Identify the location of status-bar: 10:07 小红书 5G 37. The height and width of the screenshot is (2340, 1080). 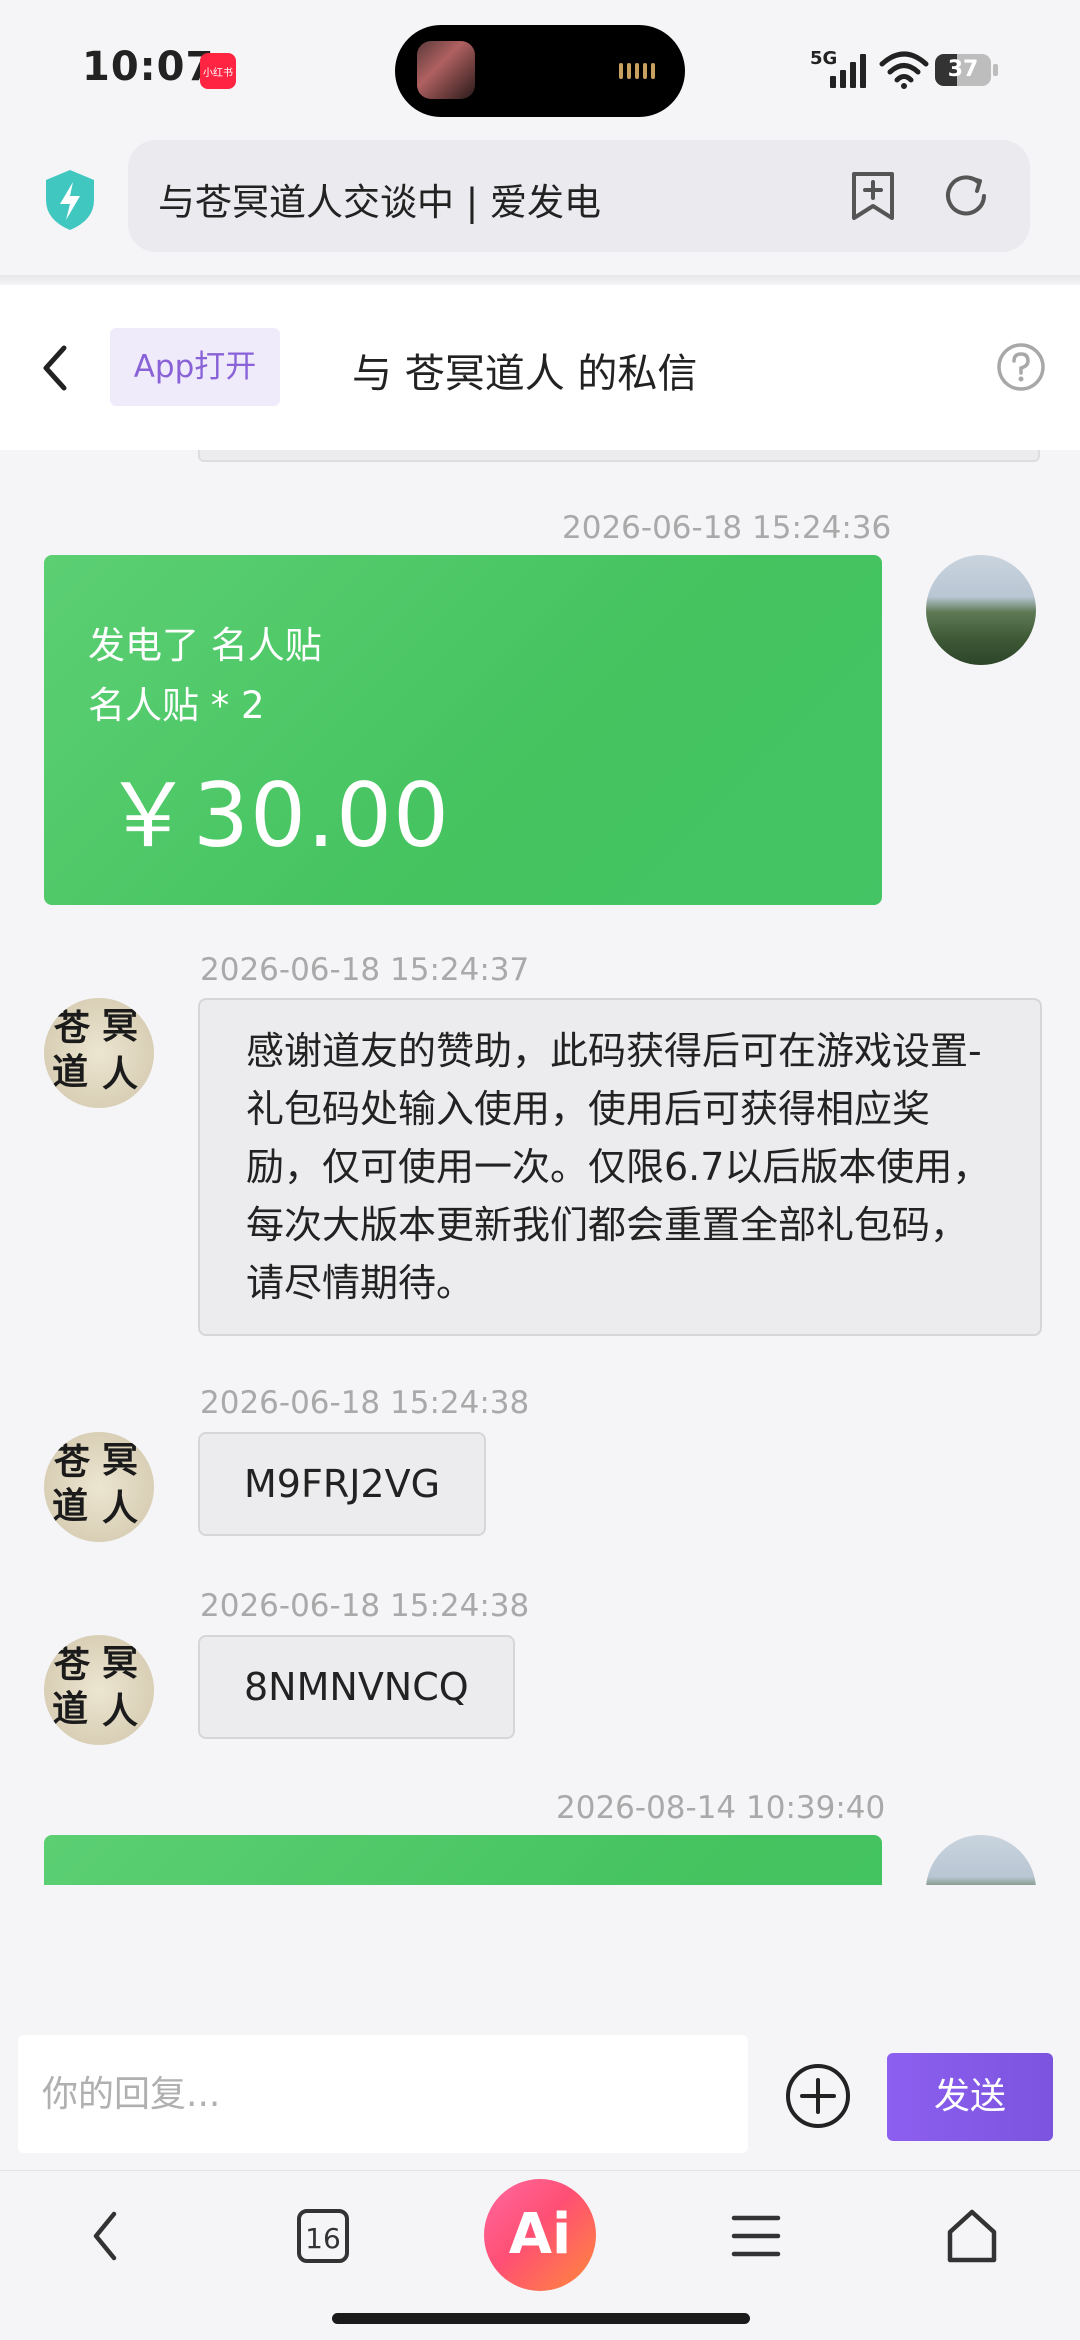
(540, 70).